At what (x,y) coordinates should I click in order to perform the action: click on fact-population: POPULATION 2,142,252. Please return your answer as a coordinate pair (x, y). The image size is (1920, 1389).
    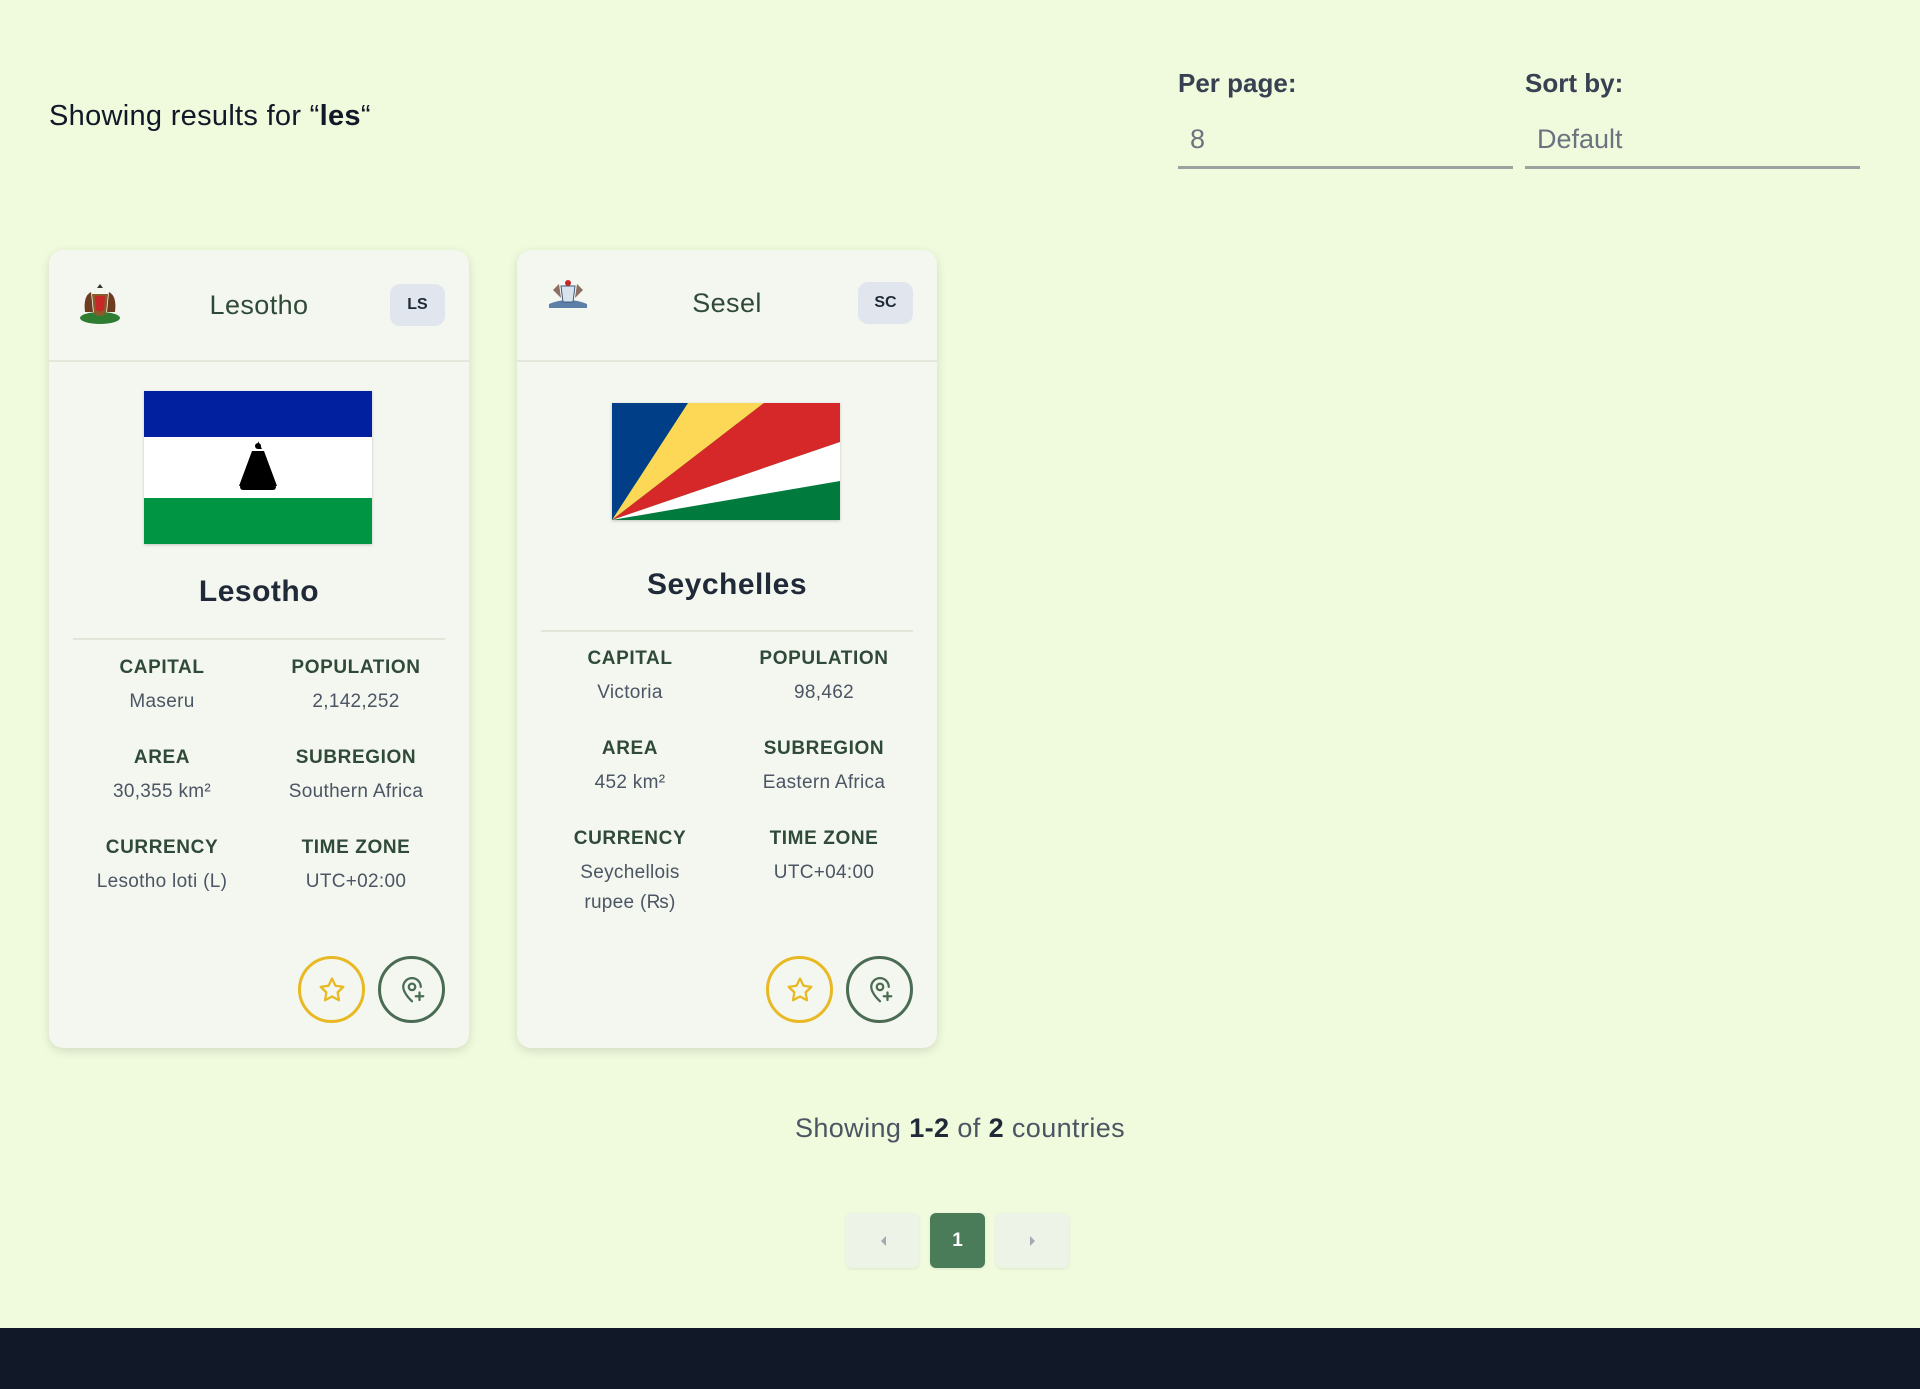
    Looking at the image, I should click on (356, 684).